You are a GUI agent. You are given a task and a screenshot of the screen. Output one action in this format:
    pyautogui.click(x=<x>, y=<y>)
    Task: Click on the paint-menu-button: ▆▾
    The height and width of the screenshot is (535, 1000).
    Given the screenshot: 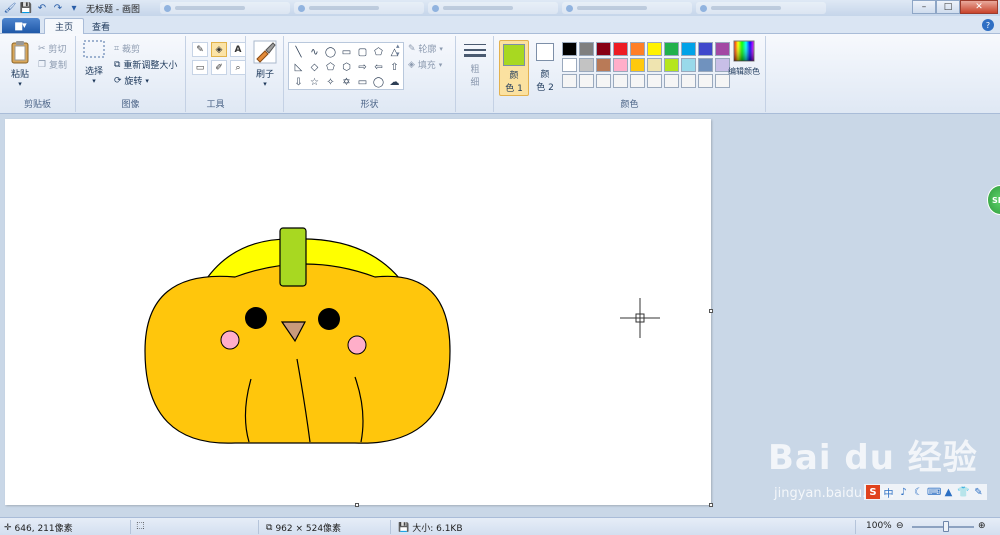 What is the action you would take?
    pyautogui.click(x=21, y=25)
    